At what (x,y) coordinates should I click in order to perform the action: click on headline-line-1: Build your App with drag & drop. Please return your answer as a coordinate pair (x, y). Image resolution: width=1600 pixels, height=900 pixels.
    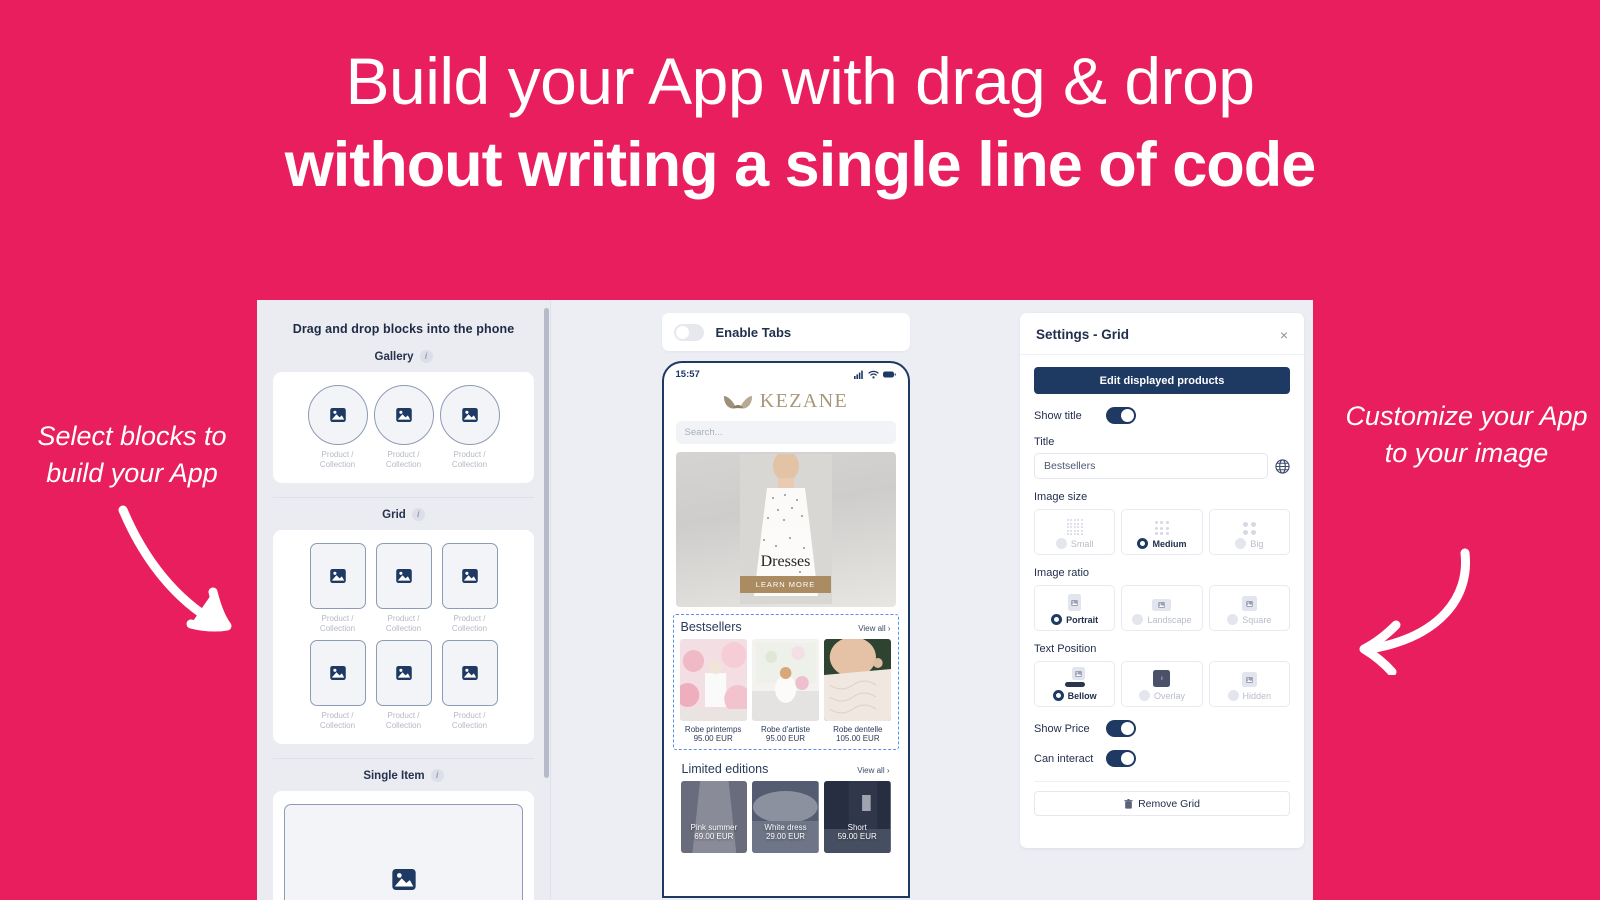
    Looking at the image, I should click on (800, 81).